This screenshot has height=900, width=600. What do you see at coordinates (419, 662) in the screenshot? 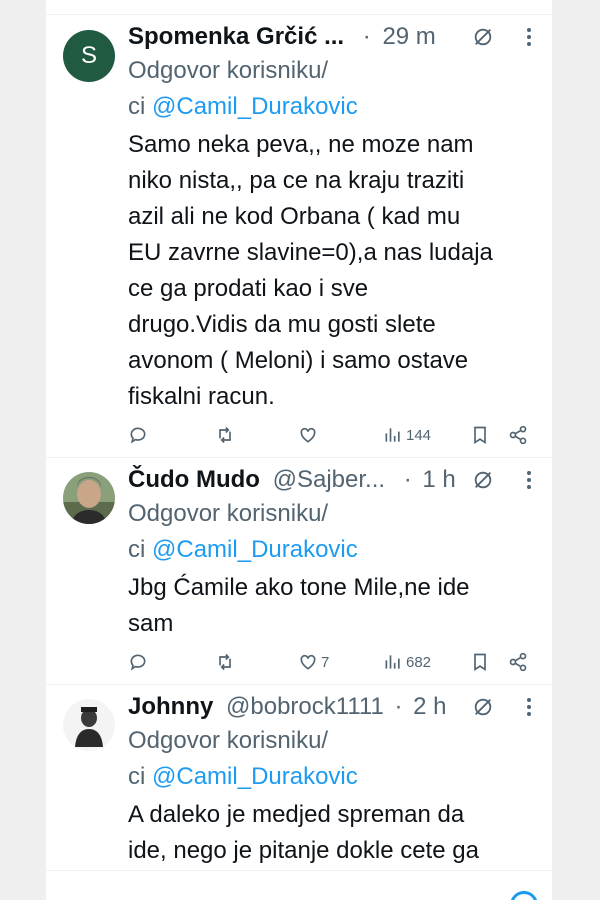
I see `views-count: 682` at bounding box center [419, 662].